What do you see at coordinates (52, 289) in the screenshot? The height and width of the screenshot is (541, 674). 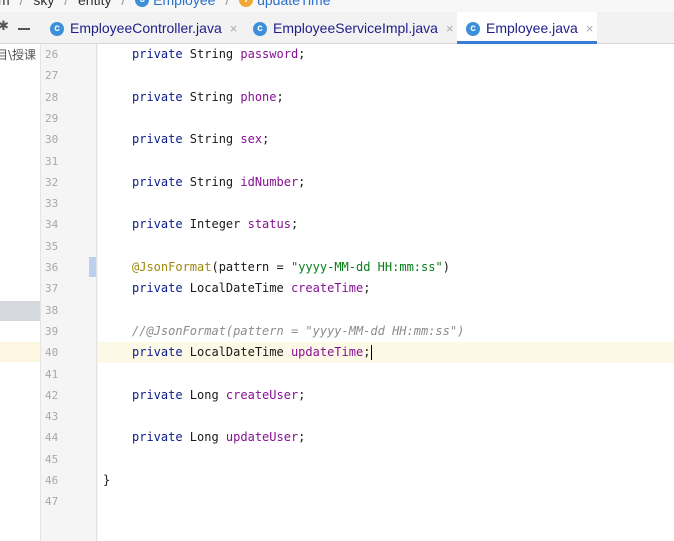 I see `line-number: 37` at bounding box center [52, 289].